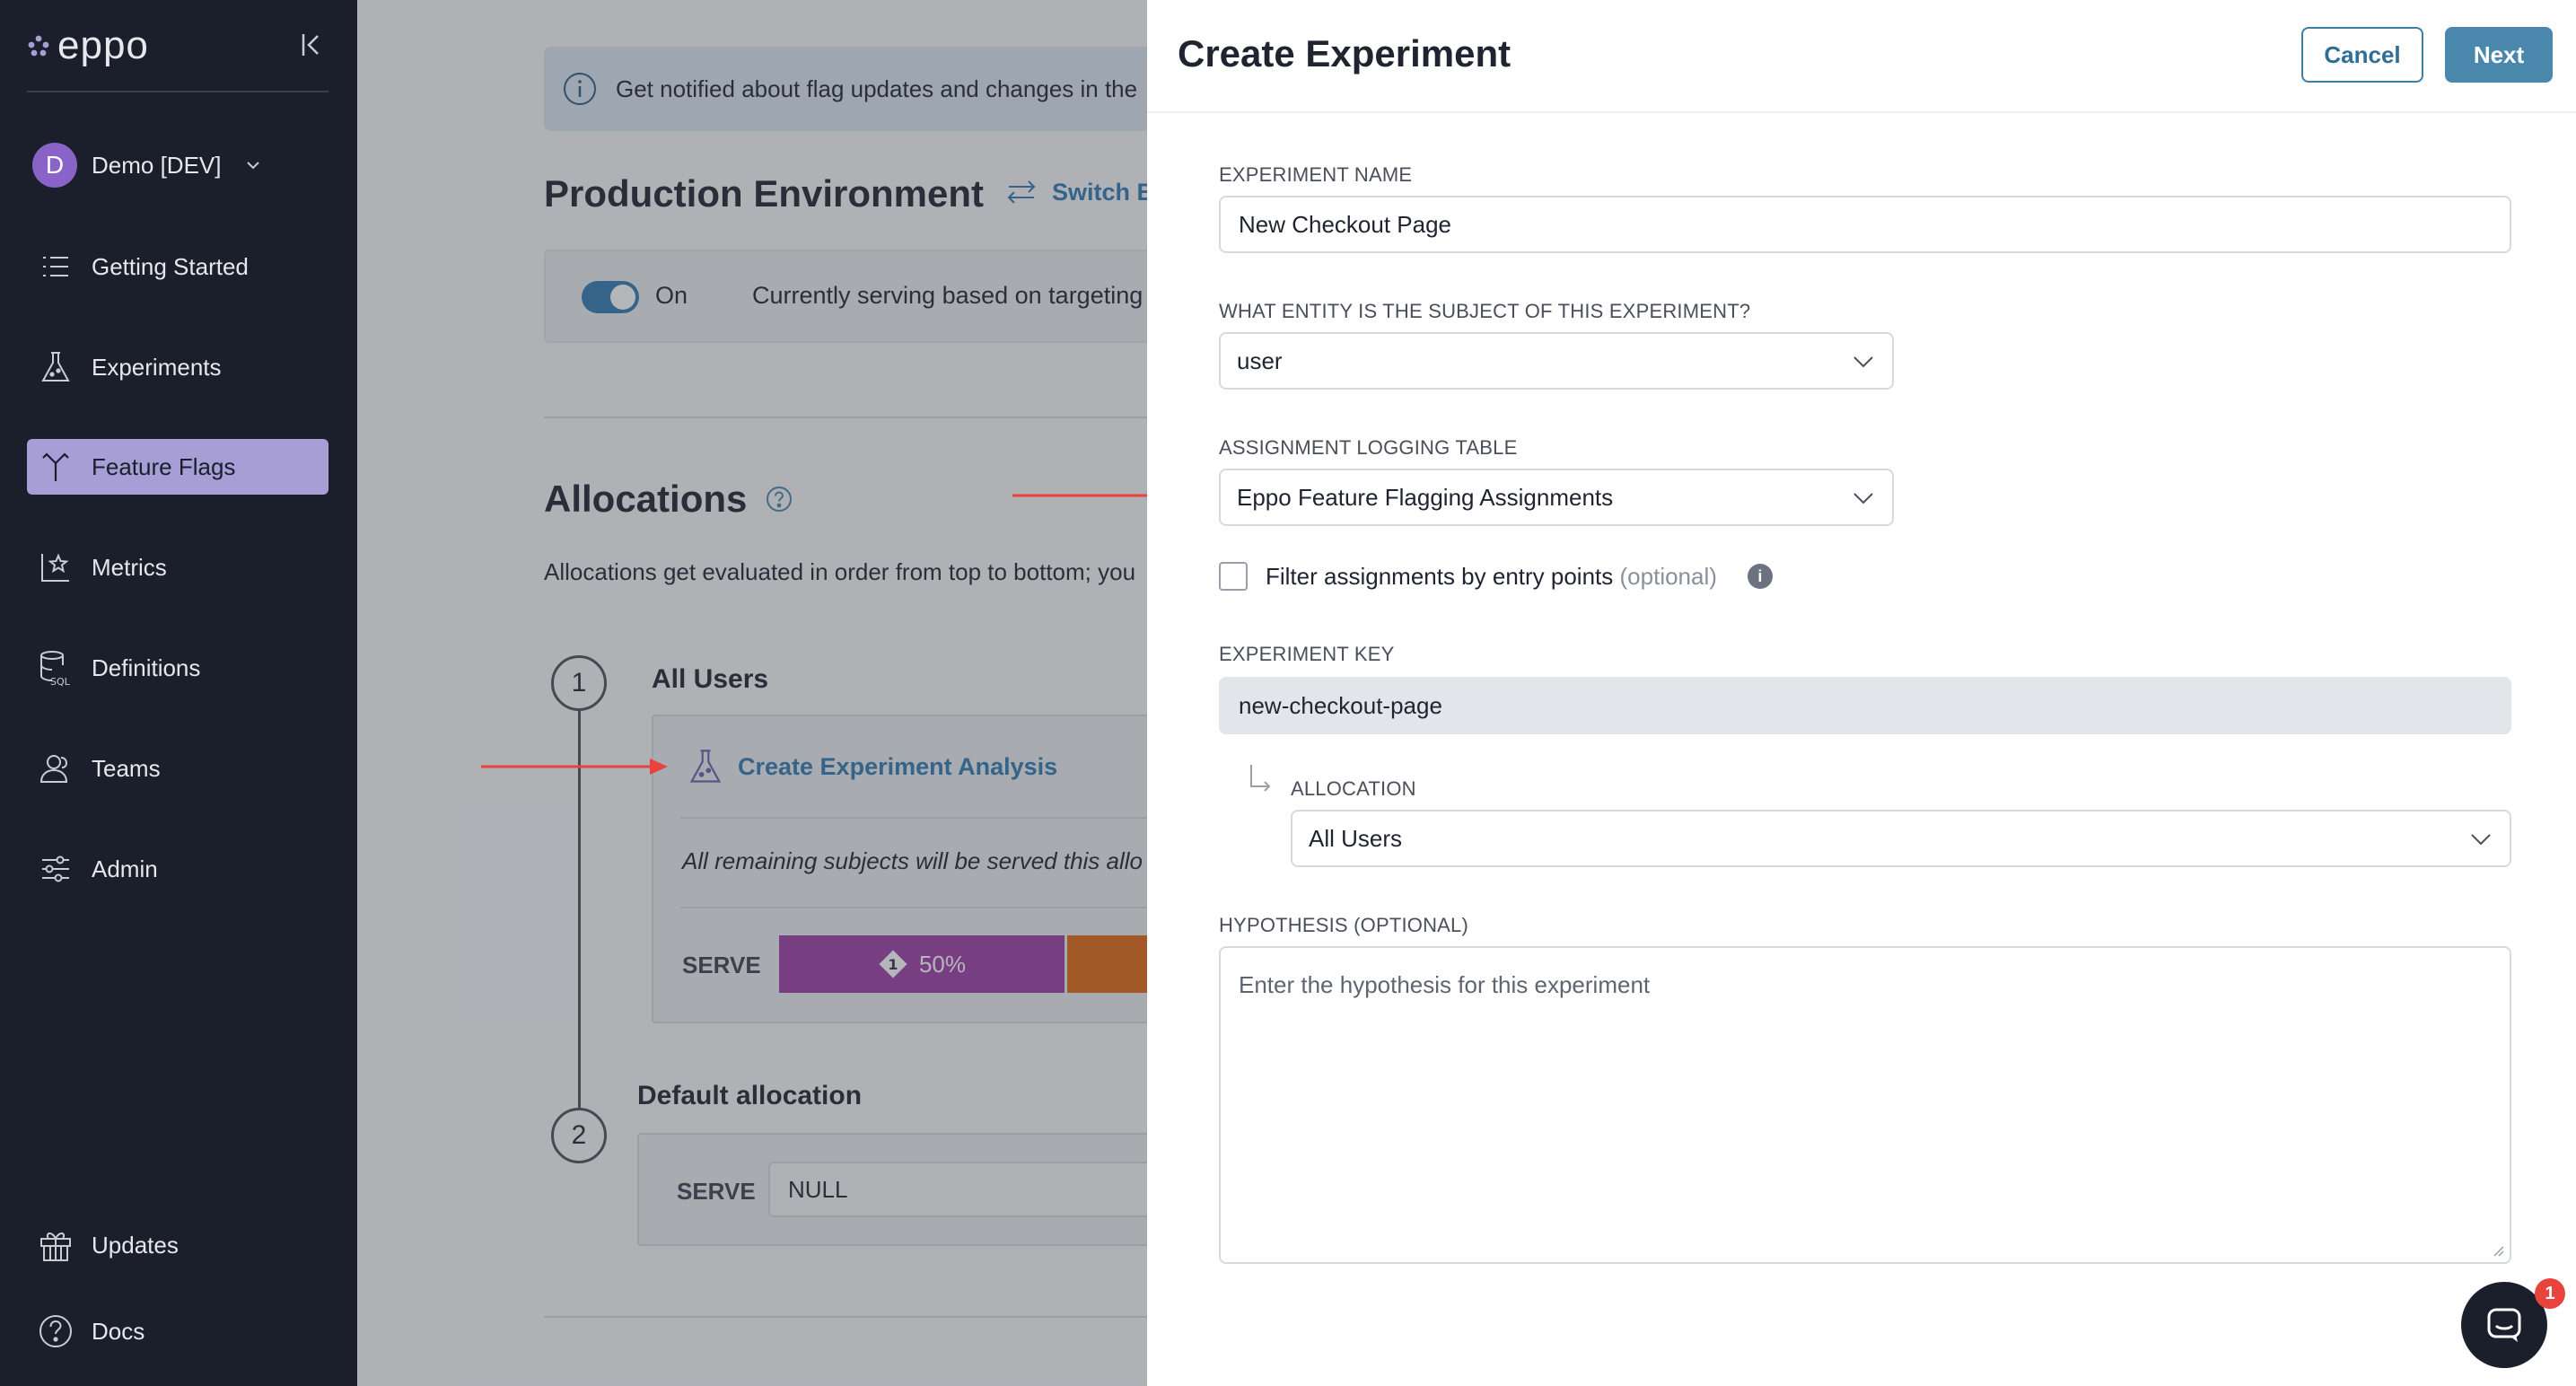 Image resolution: width=2576 pixels, height=1386 pixels. Describe the element at coordinates (943, 964) in the screenshot. I see `variant-percentage: 50%` at that location.